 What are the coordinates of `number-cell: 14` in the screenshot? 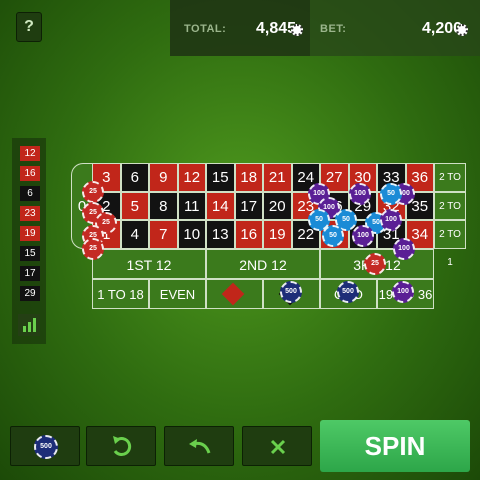 It's located at (220, 205).